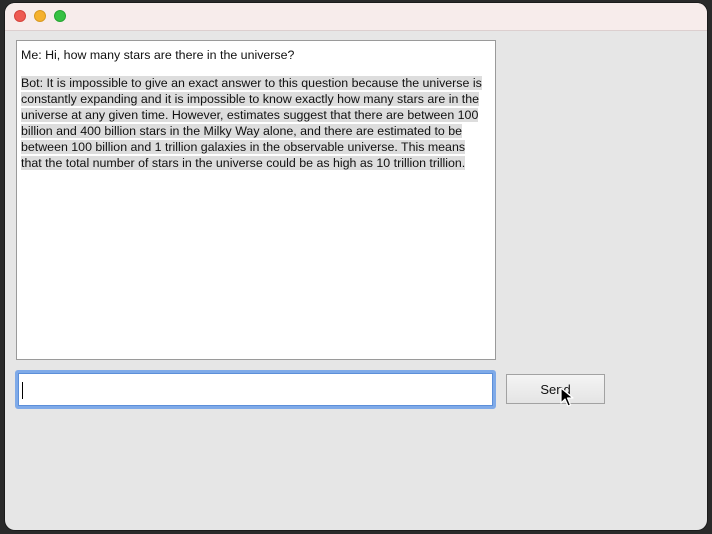 The image size is (712, 534). I want to click on message-input, so click(255, 389).